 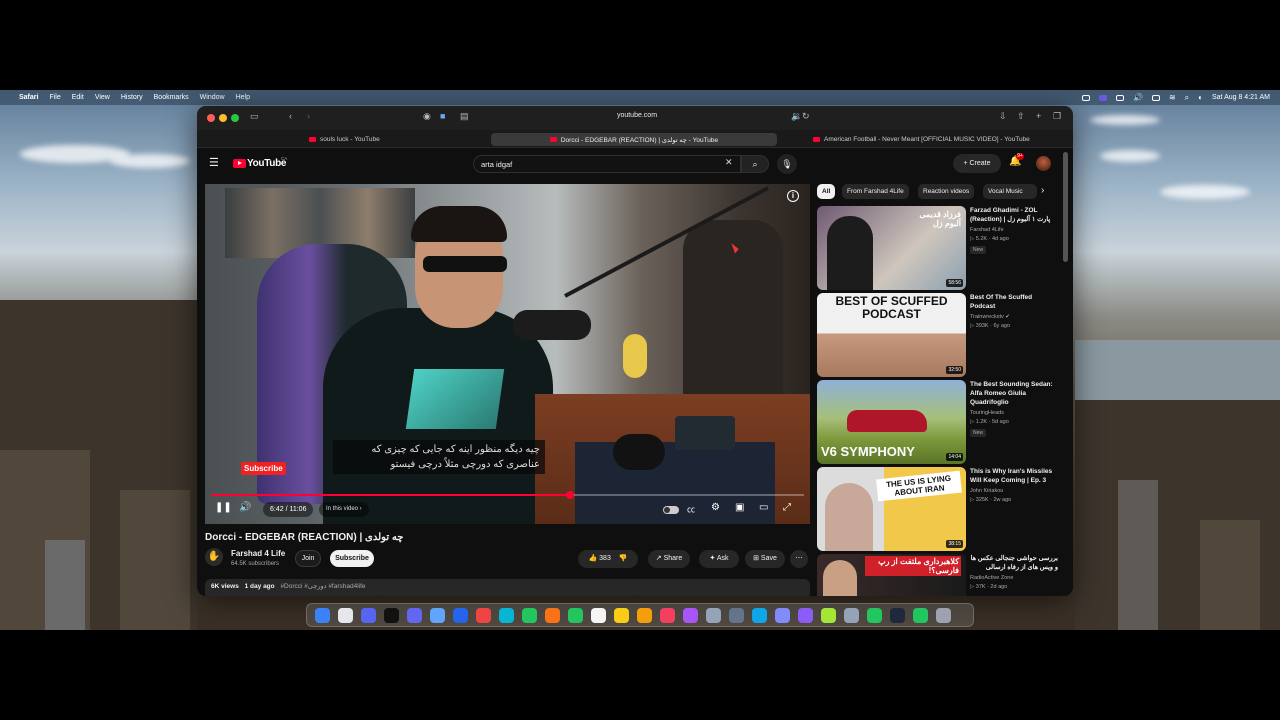 What do you see at coordinates (669, 559) in the screenshot?
I see `share-button: ↗ Share` at bounding box center [669, 559].